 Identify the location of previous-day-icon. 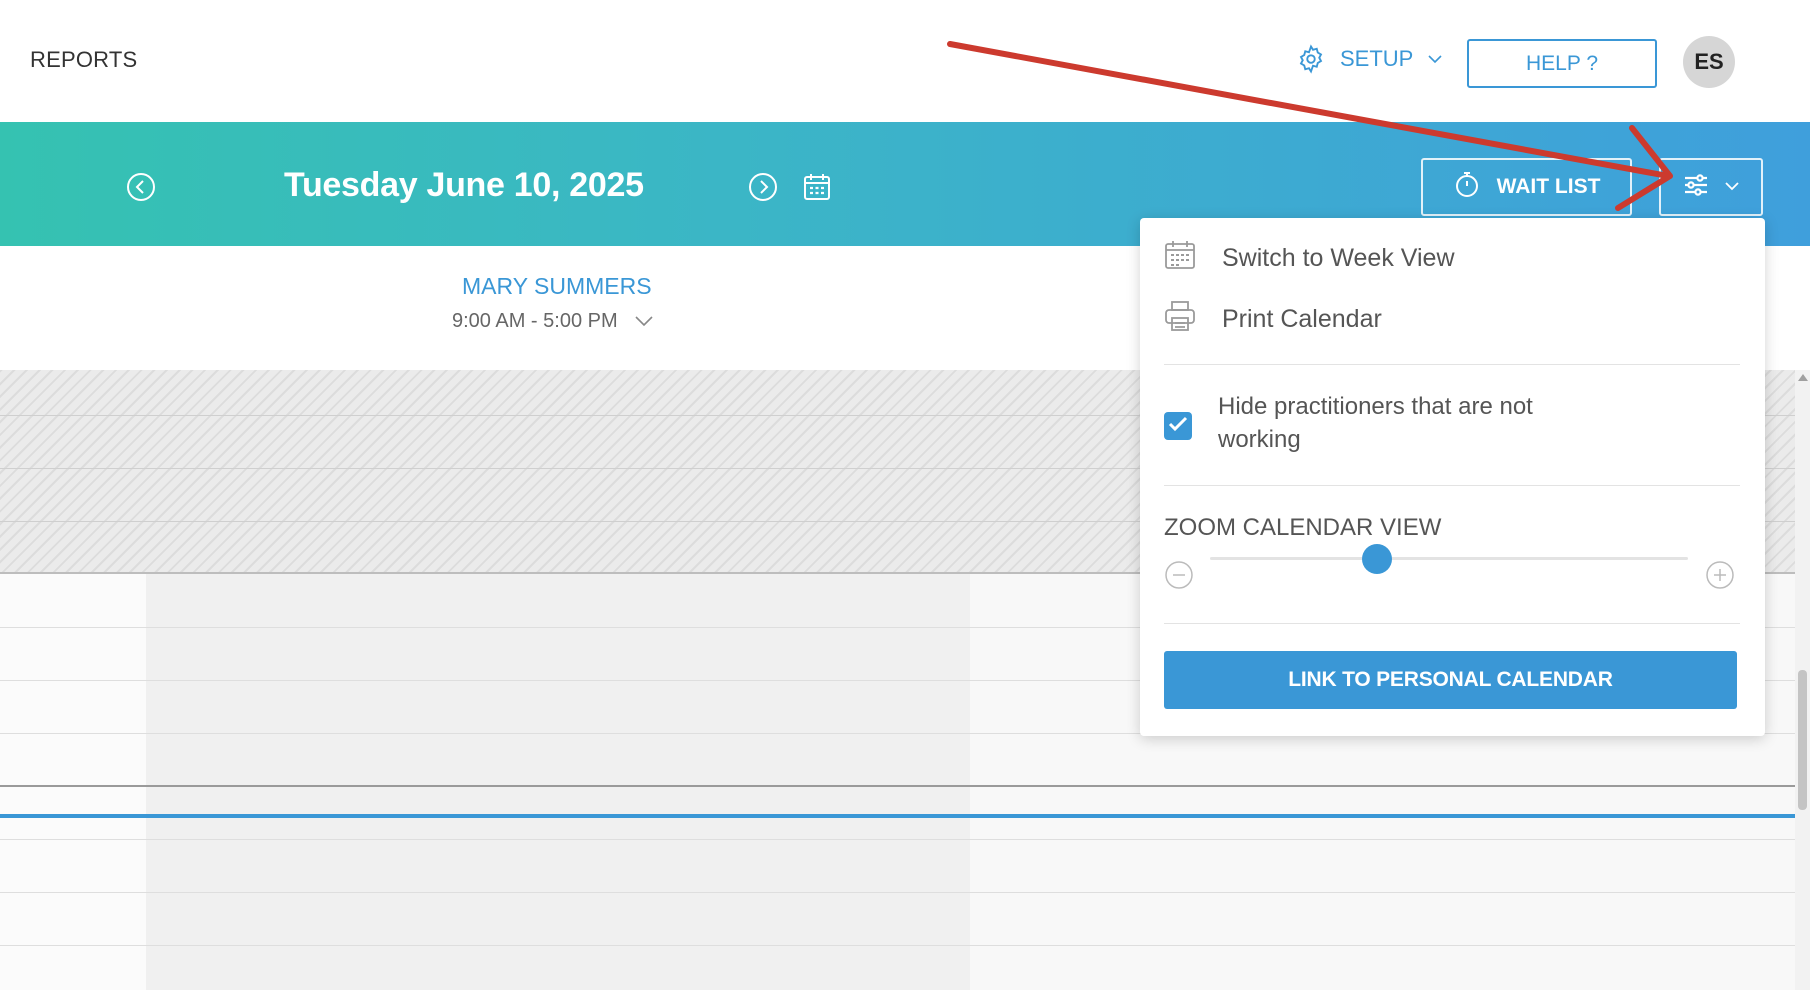
(141, 189).